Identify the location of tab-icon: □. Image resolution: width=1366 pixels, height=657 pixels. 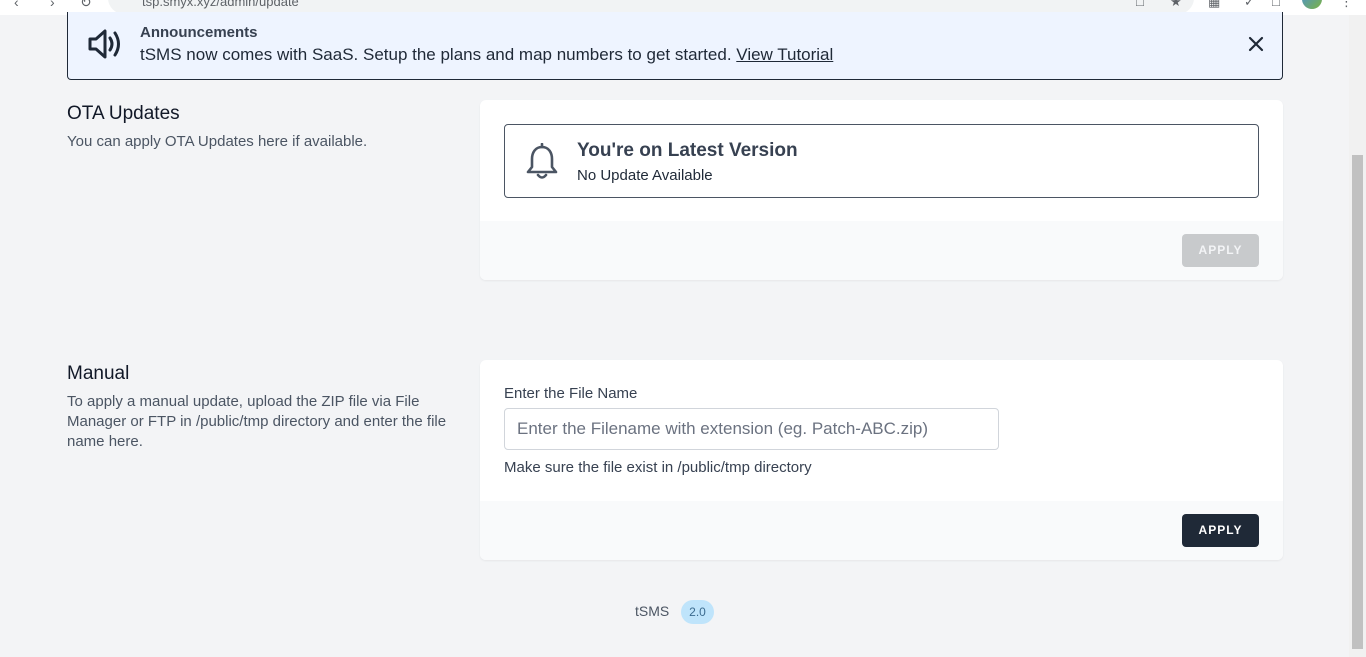
(1276, 4).